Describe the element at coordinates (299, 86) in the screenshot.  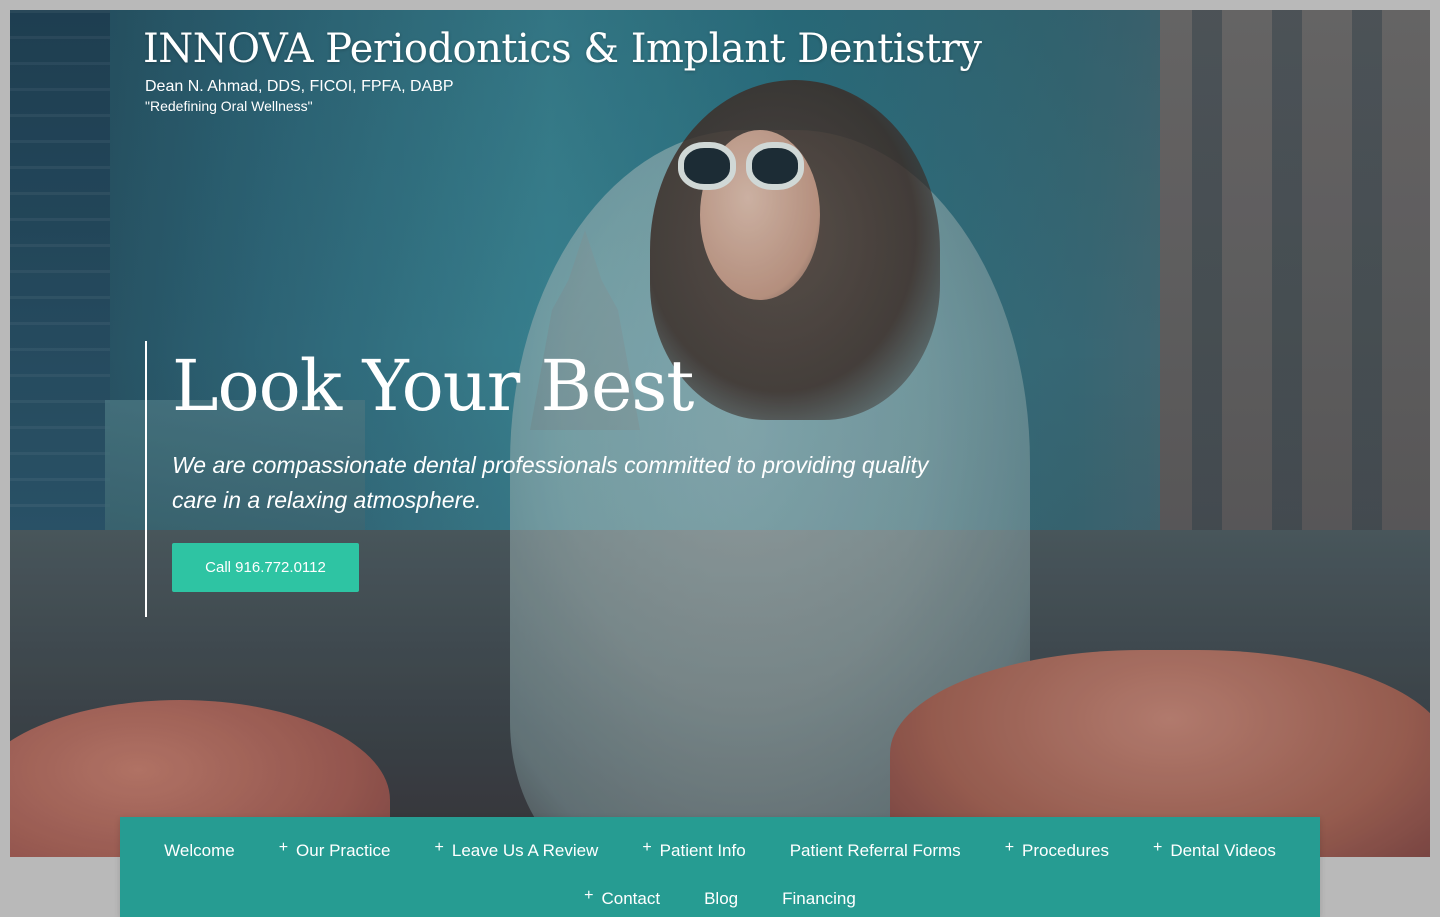
I see `doctor-credentials: Dean N. Ahmad, DDS, FICOI, FPFA, DABP` at that location.